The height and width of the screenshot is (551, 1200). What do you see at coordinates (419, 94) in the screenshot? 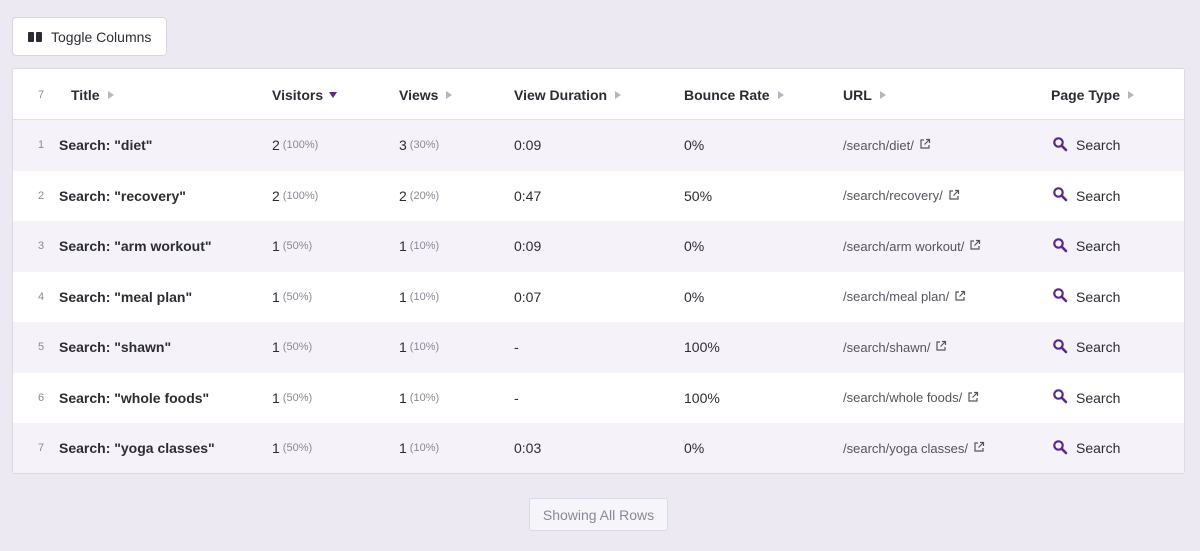
I see `header-views-label: Views` at bounding box center [419, 94].